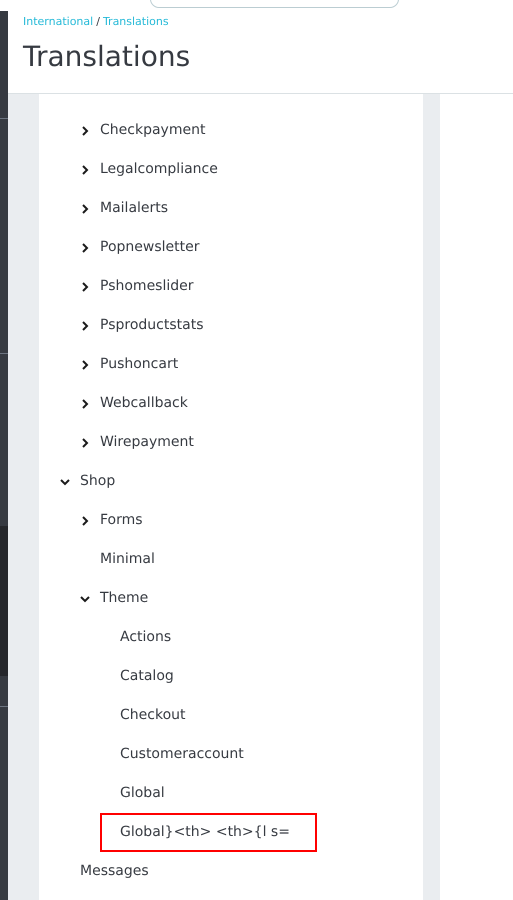 The height and width of the screenshot is (900, 513). I want to click on tree-item: Minimal, so click(127, 559).